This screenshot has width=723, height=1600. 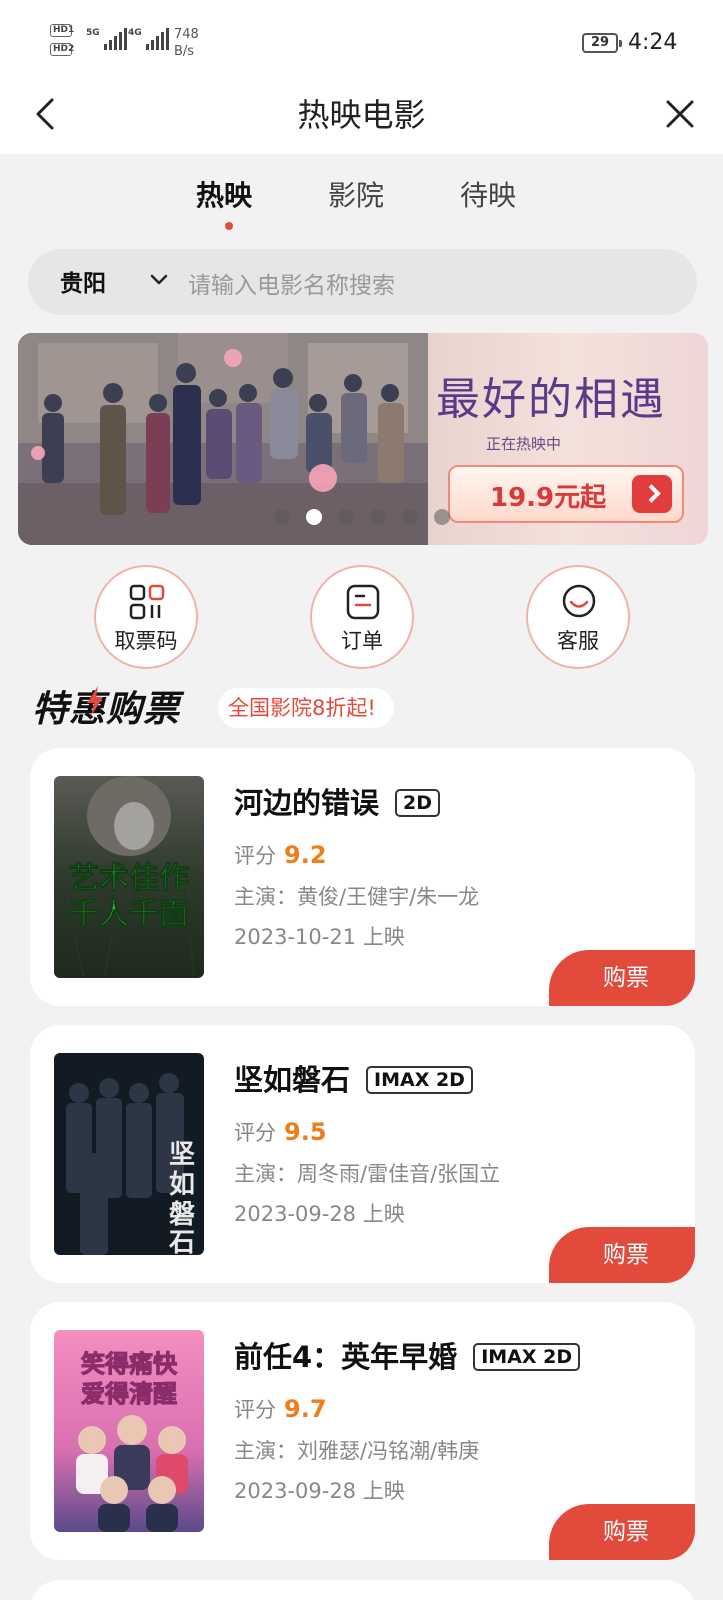 I want to click on movie-poster: 艺术佳作 千人千面, so click(x=129, y=877).